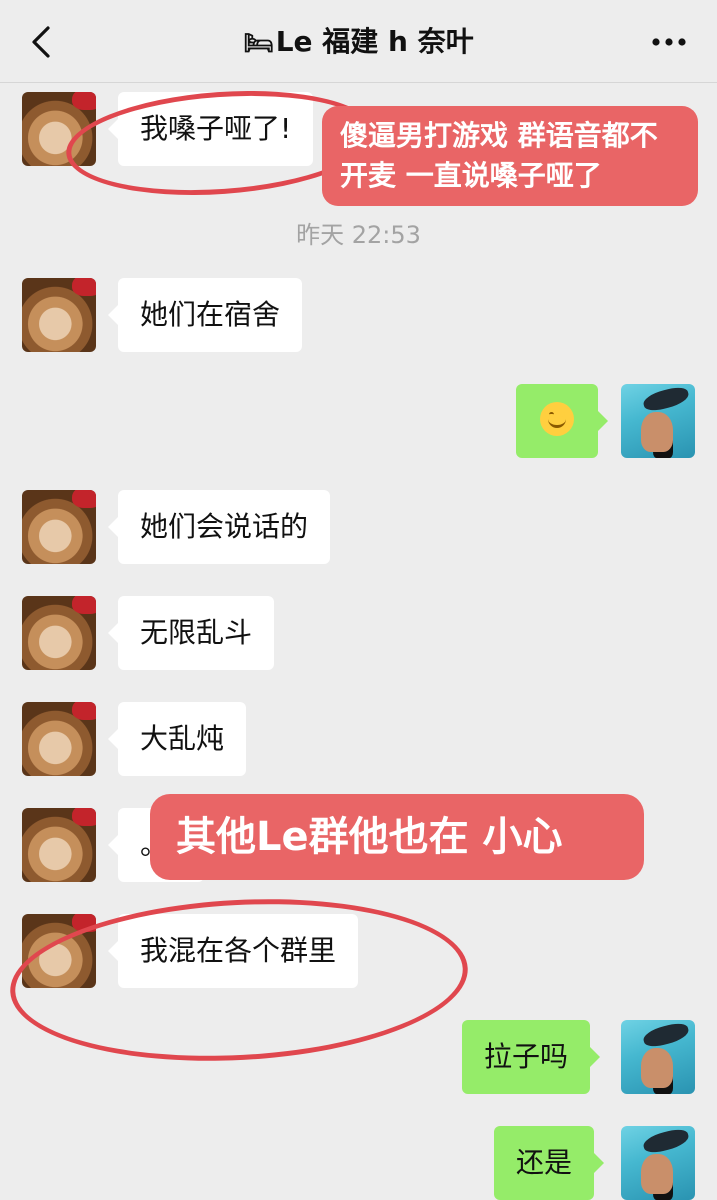 The width and height of the screenshot is (717, 1200). I want to click on message-bubble-incoming: 无限乱斗, so click(191, 633).